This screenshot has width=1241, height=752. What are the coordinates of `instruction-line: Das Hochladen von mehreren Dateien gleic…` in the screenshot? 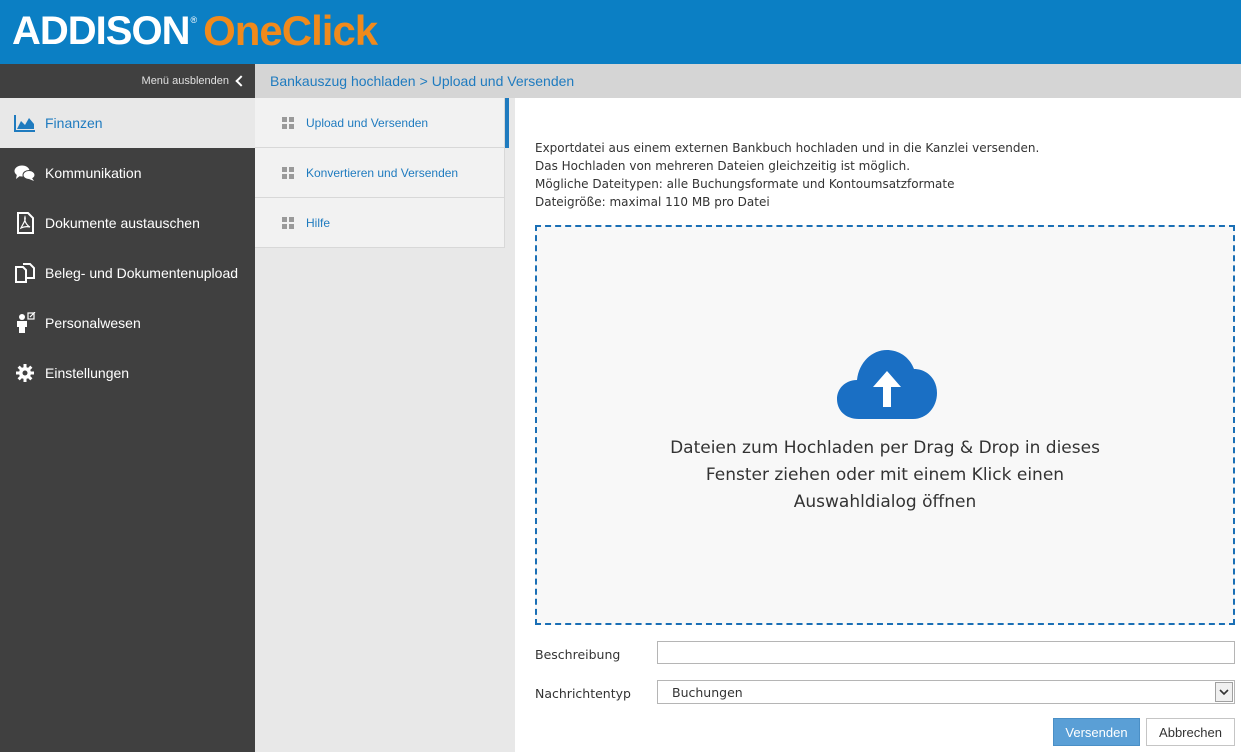 It's located at (723, 166).